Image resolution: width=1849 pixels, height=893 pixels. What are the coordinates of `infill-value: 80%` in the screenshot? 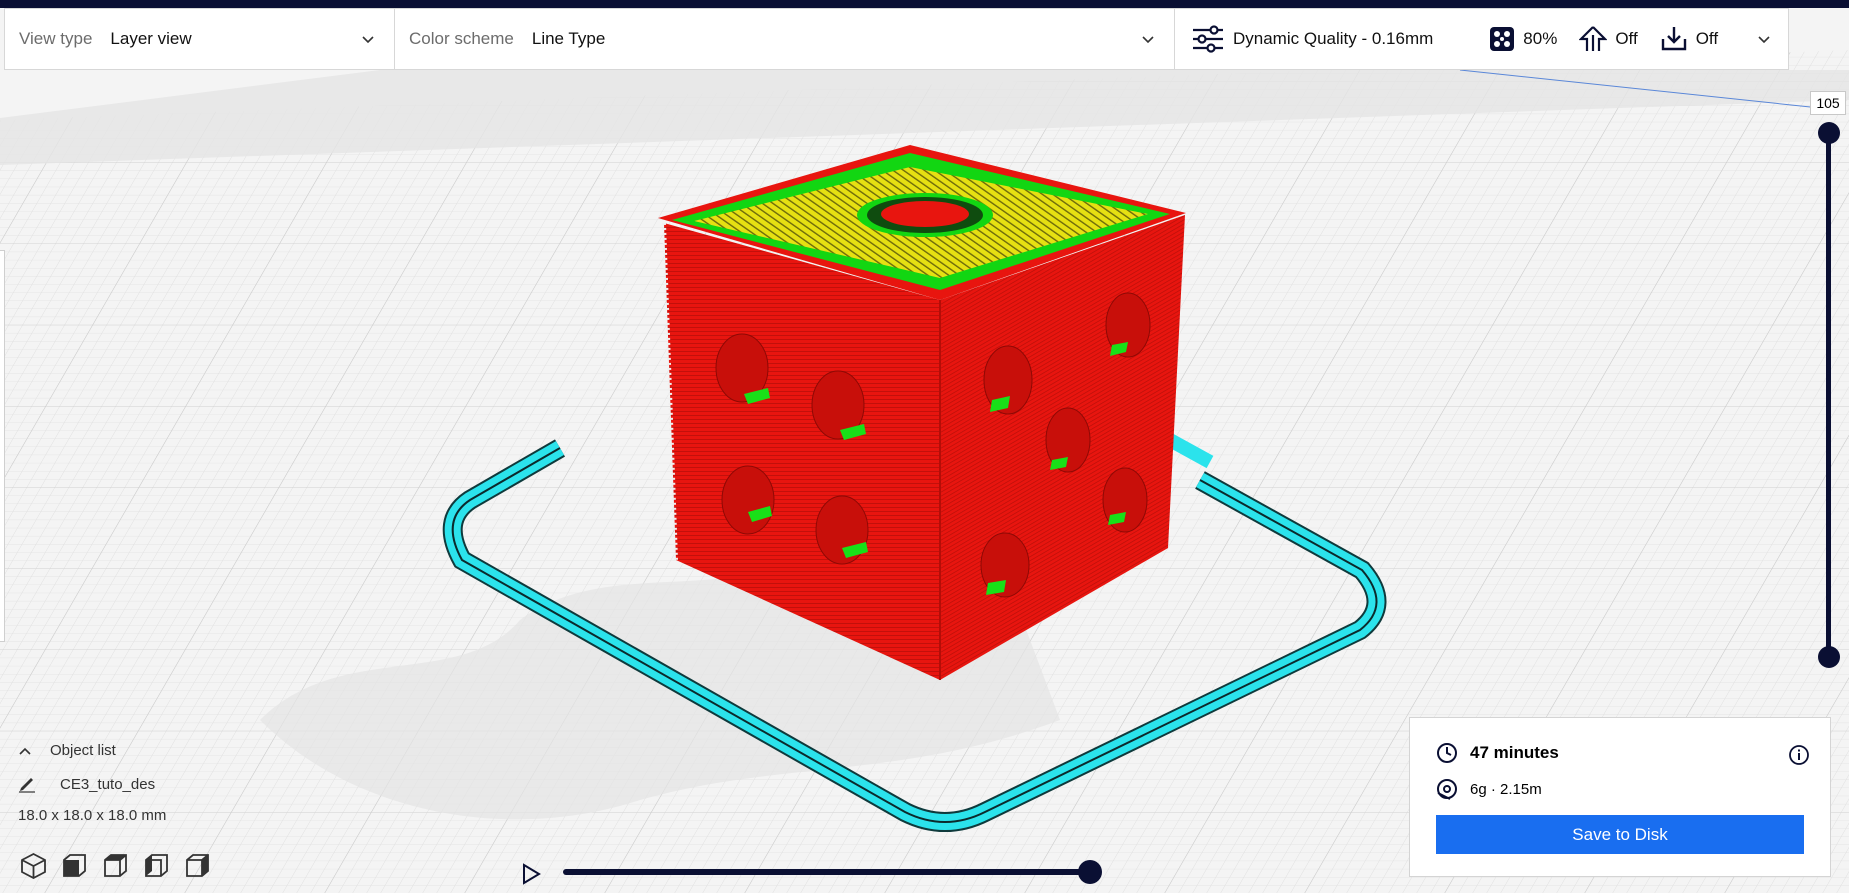 It's located at (1540, 38).